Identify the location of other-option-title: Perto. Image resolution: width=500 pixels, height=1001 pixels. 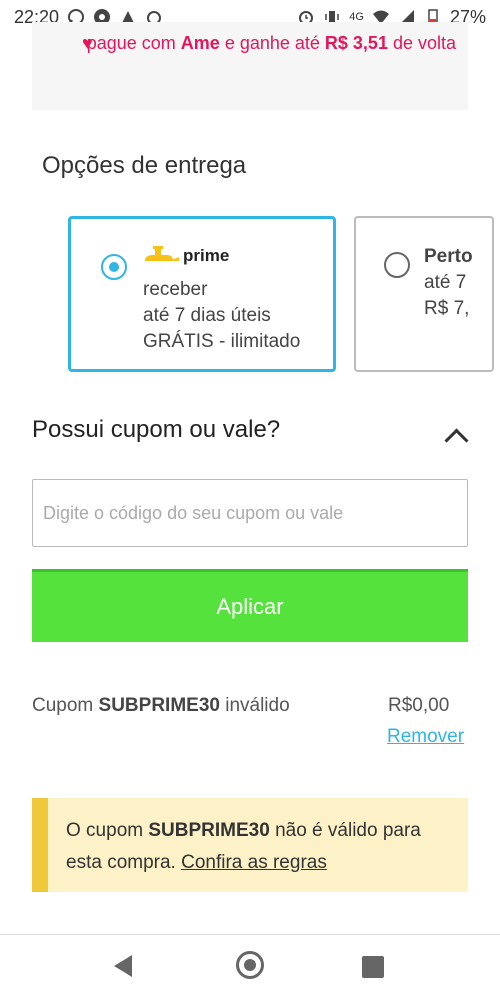
(448, 256).